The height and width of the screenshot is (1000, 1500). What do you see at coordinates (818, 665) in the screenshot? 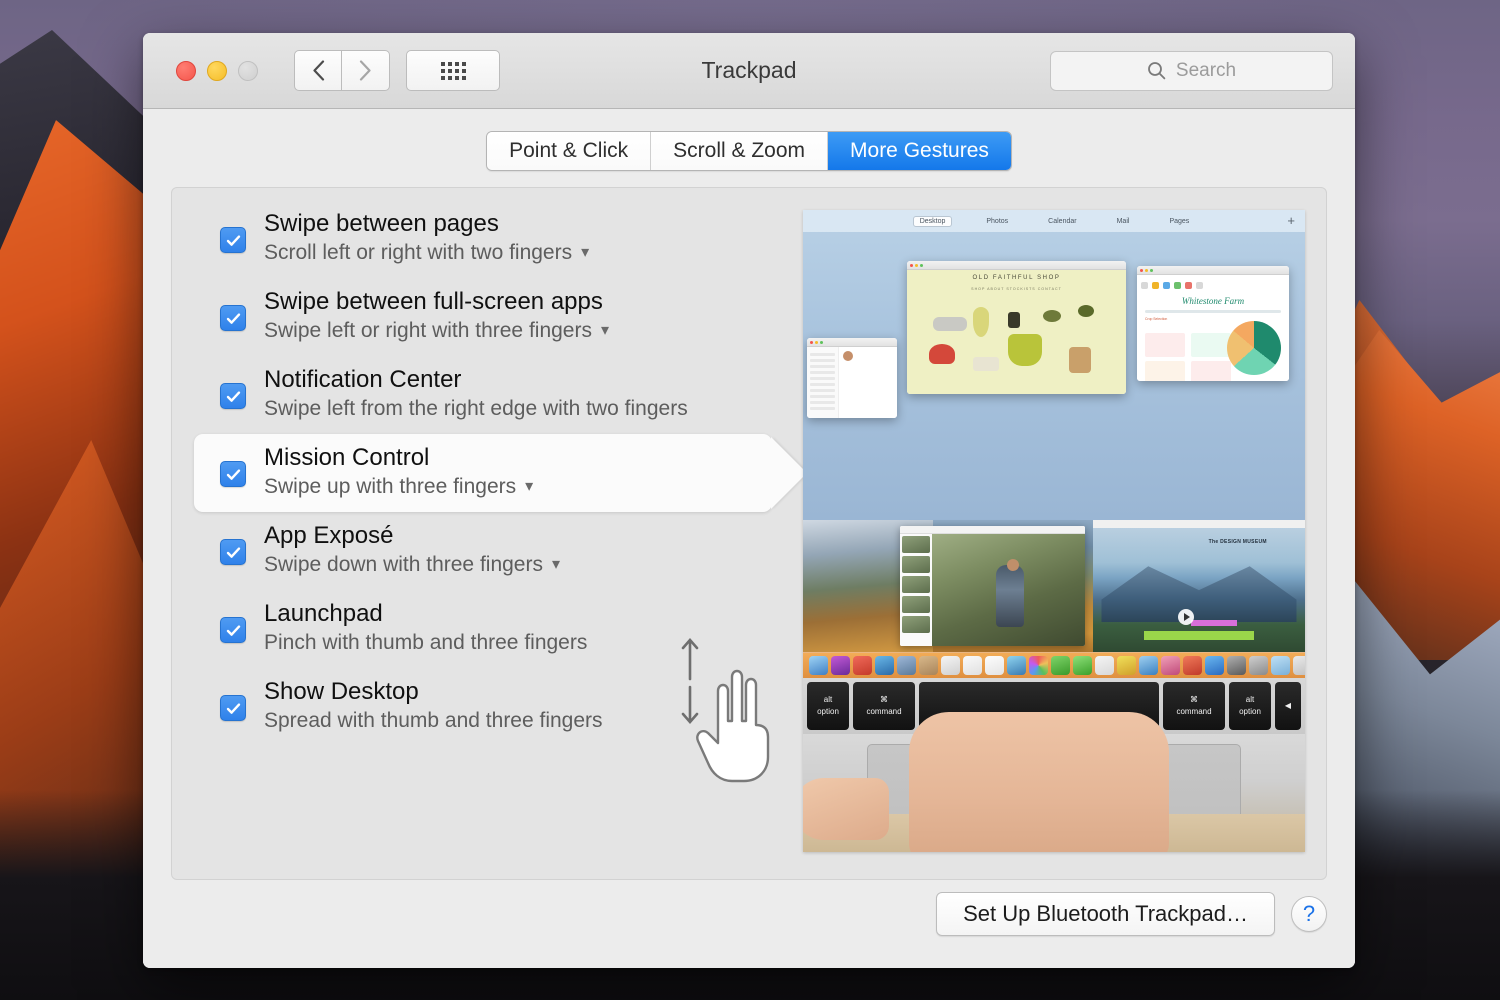
I see `dock-icon-finder` at bounding box center [818, 665].